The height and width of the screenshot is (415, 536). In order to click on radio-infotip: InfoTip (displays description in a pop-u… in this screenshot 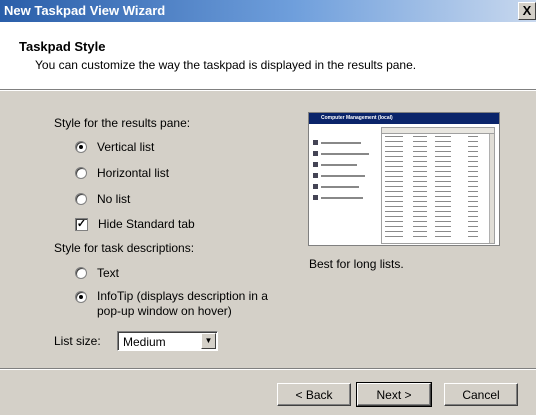, I will do `click(181, 304)`.